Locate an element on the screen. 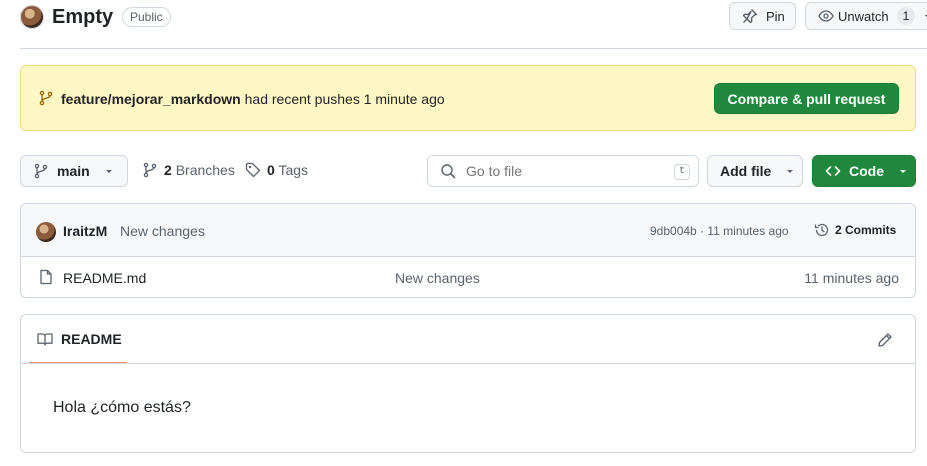  tags-link: 0 Tags is located at coordinates (276, 170).